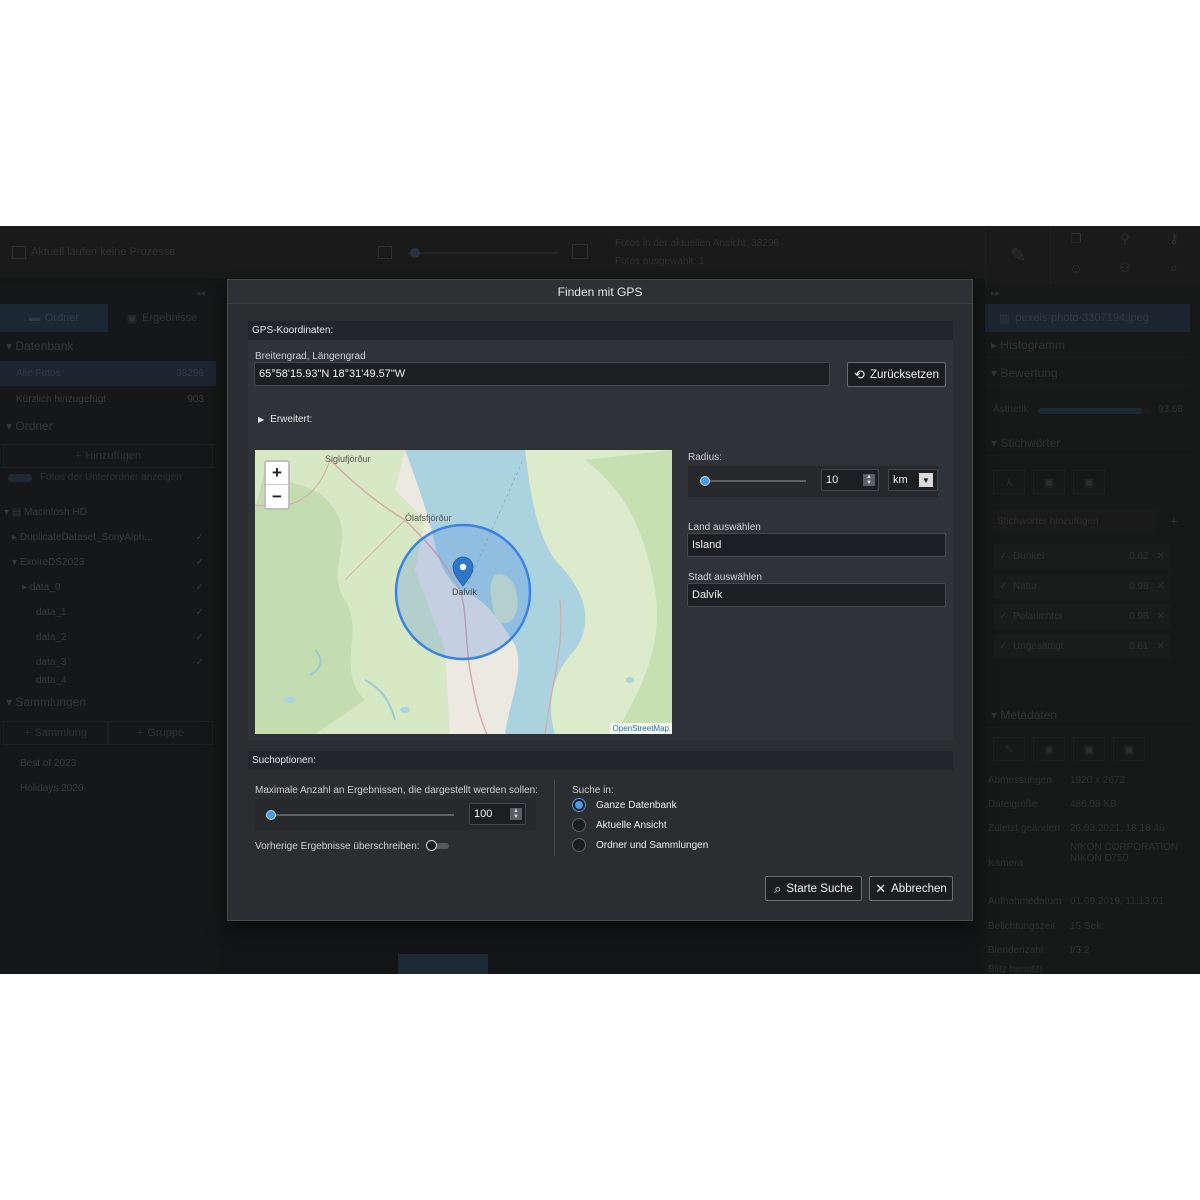 This screenshot has width=1200, height=1200. I want to click on map-place-label: Dalvík, so click(465, 592).